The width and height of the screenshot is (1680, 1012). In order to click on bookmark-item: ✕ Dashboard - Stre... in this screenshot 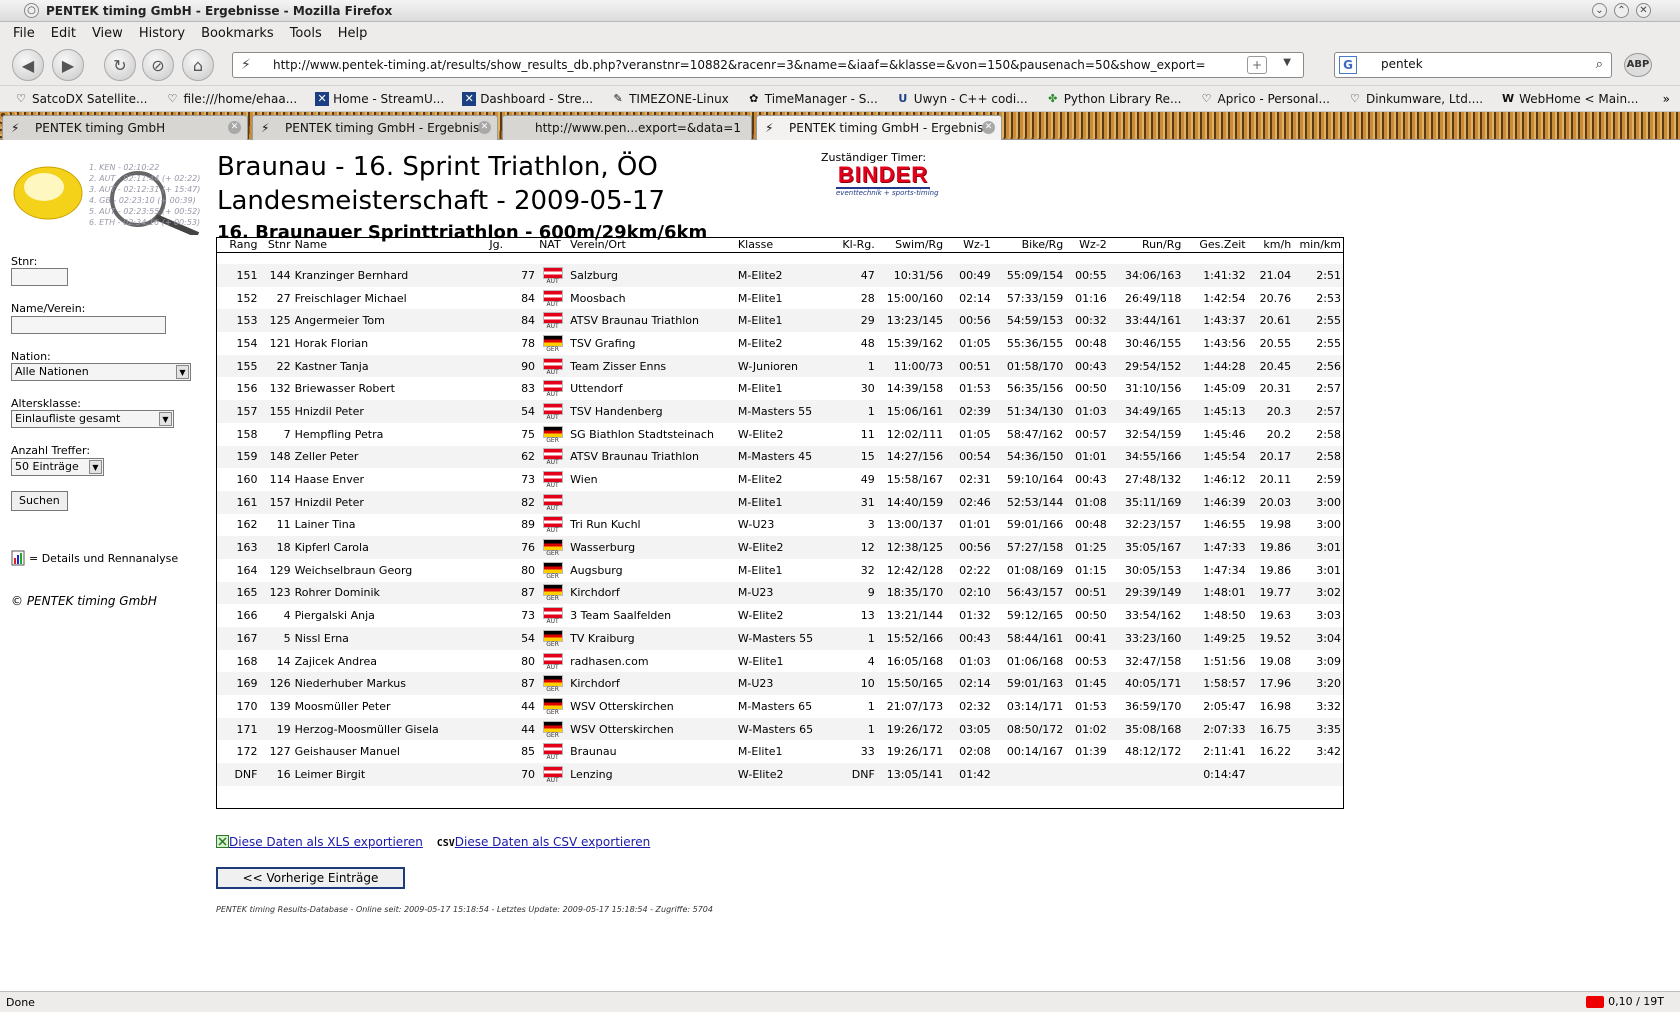, I will do `click(527, 98)`.